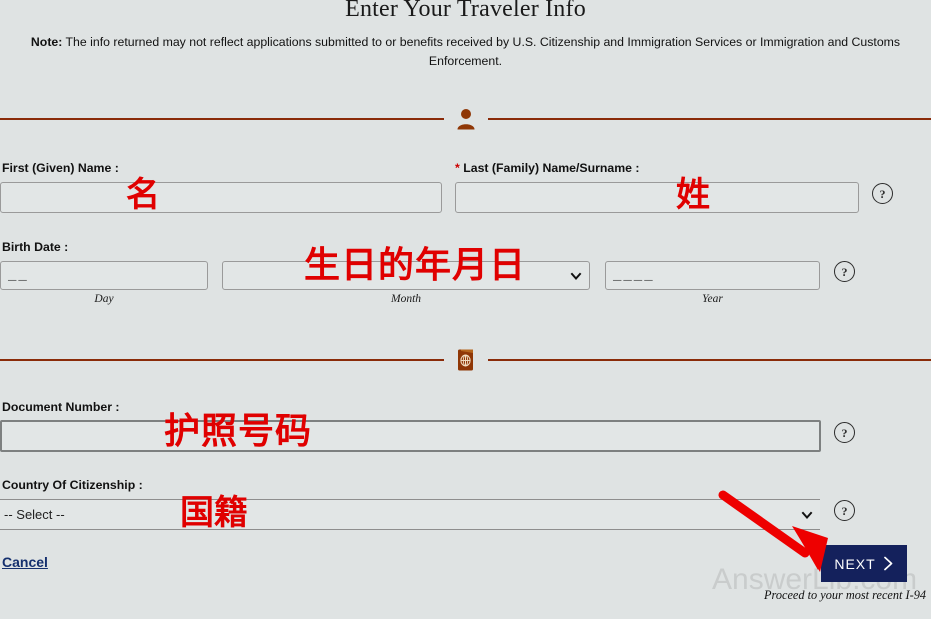 This screenshot has height=619, width=931. Describe the element at coordinates (46, 42) in the screenshot. I see `note-prefix: Note:` at that location.